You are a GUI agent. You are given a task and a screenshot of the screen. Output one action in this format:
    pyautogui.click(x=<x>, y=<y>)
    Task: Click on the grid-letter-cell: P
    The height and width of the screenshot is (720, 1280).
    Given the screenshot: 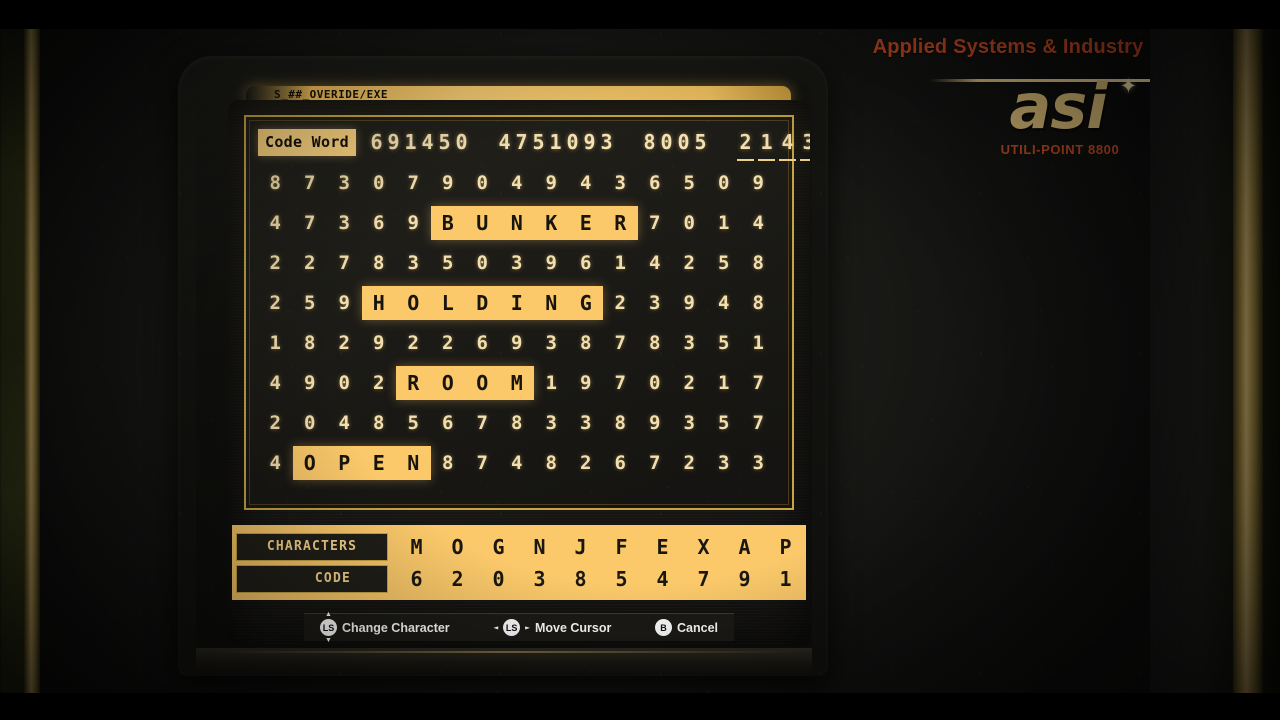 What is the action you would take?
    pyautogui.click(x=344, y=463)
    